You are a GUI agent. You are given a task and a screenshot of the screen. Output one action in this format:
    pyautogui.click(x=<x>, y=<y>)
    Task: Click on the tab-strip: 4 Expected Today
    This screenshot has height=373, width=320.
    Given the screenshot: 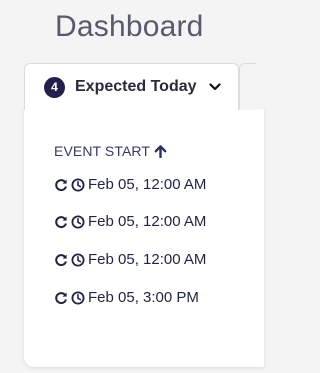 What is the action you would take?
    pyautogui.click(x=140, y=86)
    